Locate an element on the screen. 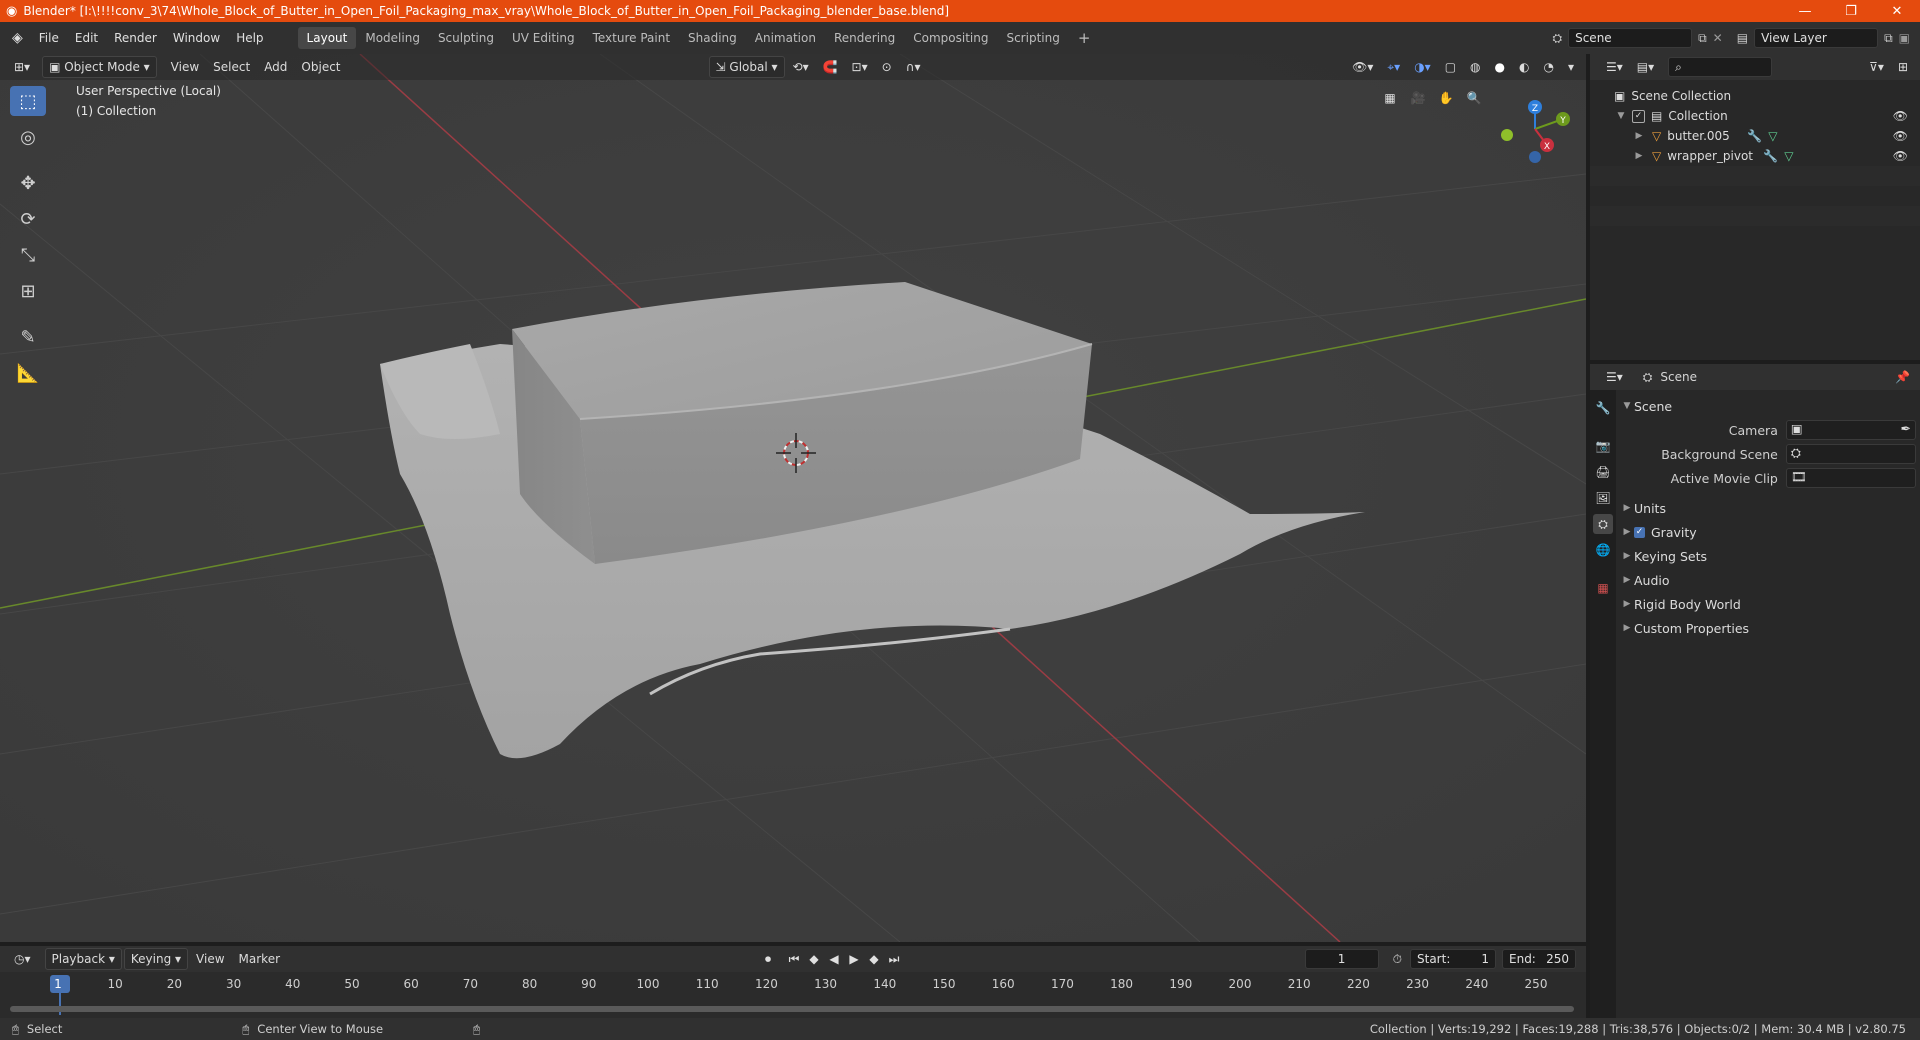 The image size is (1920, 1040). overlay-toggle-icon: ◑▾ is located at coordinates (1422, 67).